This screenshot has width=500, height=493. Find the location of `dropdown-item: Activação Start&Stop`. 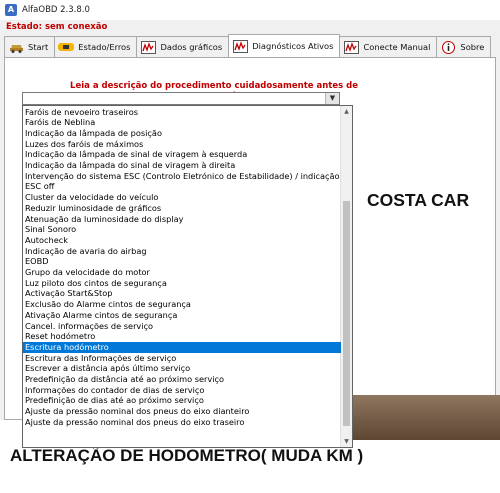

dropdown-item: Activação Start&Stop is located at coordinates (182, 293).